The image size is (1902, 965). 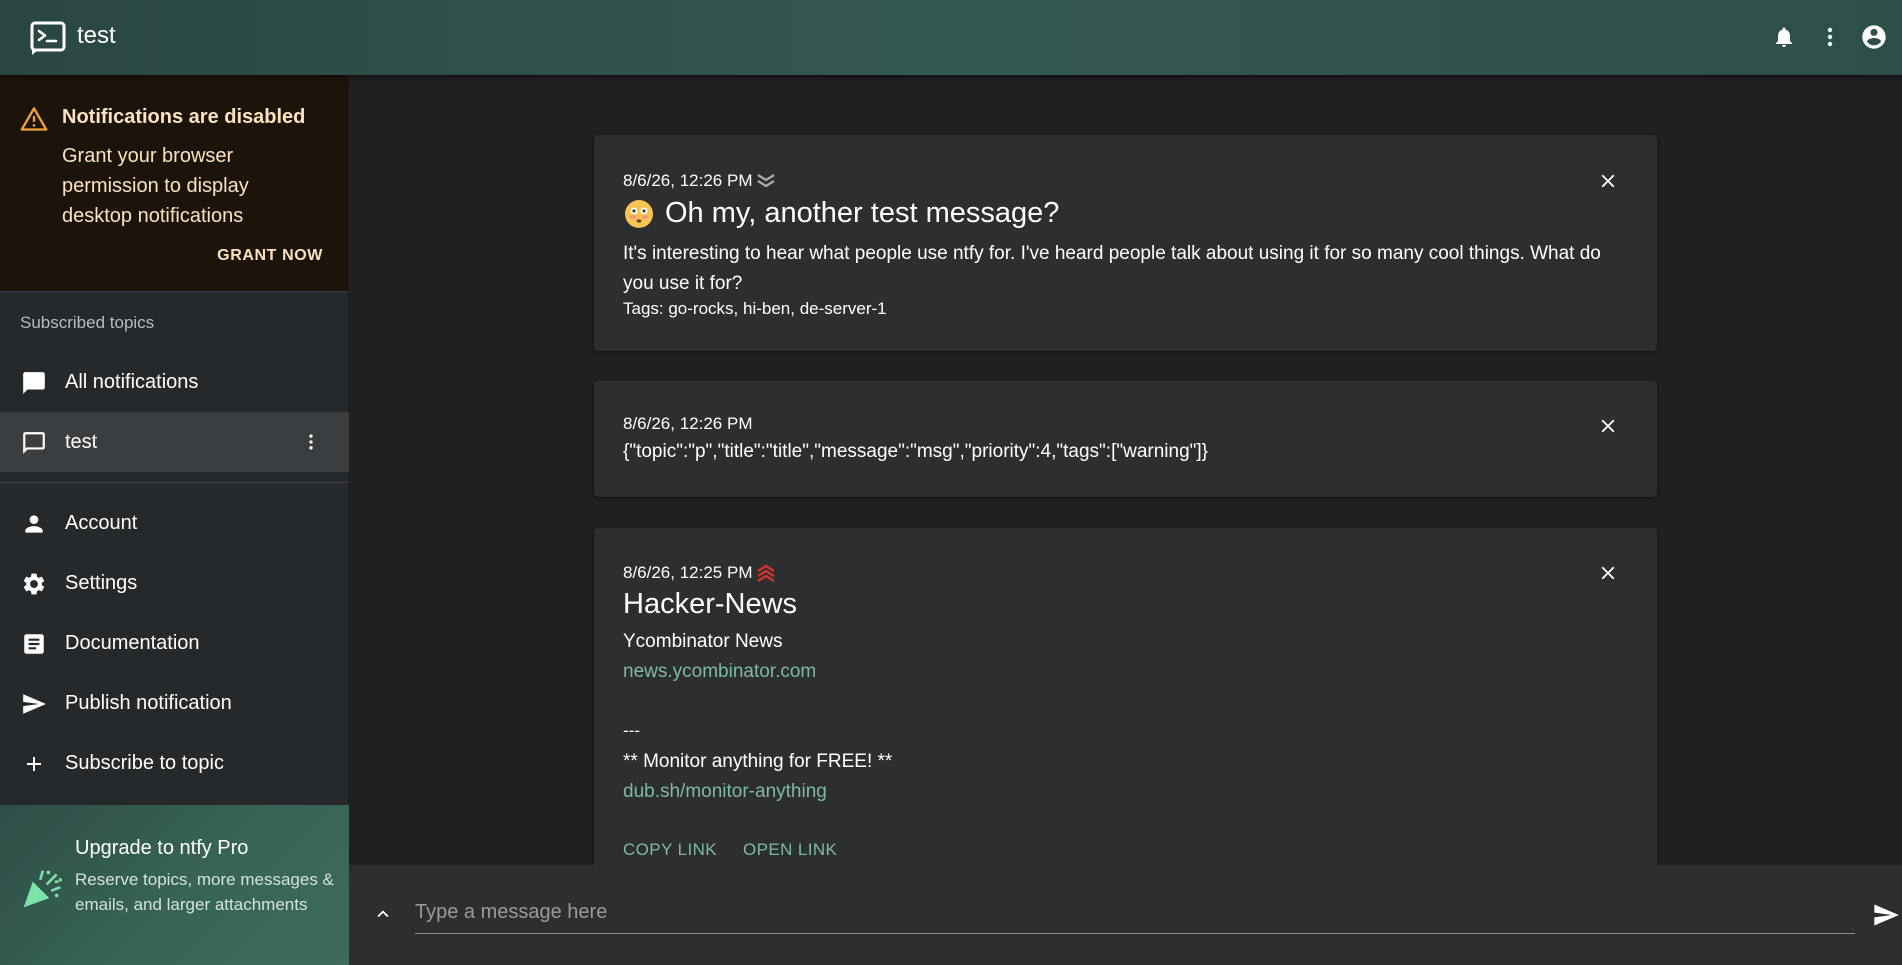 I want to click on sidebar-item-label: Settings, so click(x=101, y=582).